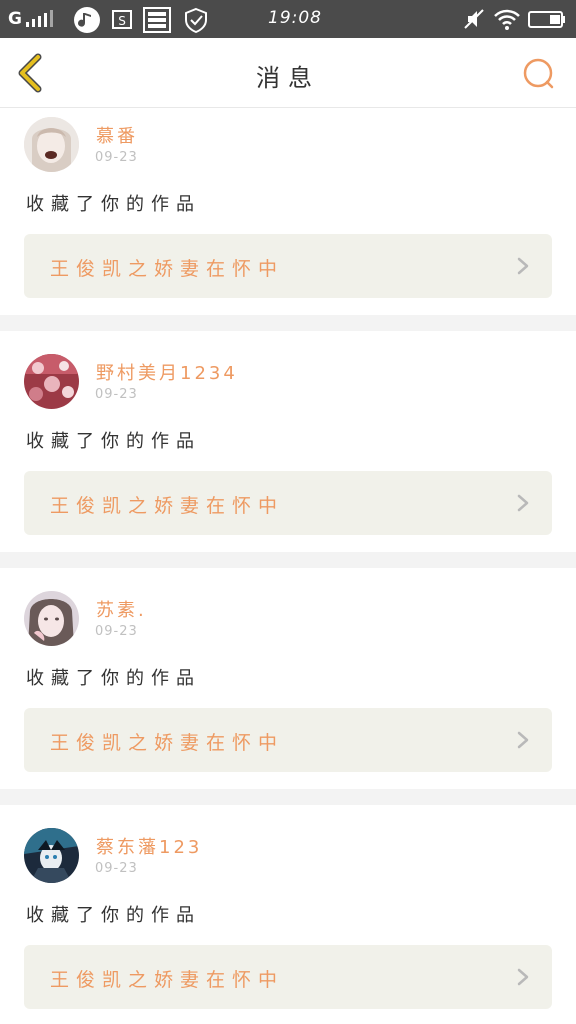 The height and width of the screenshot is (1024, 576). What do you see at coordinates (196, 20) in the screenshot?
I see `security-shield-icon` at bounding box center [196, 20].